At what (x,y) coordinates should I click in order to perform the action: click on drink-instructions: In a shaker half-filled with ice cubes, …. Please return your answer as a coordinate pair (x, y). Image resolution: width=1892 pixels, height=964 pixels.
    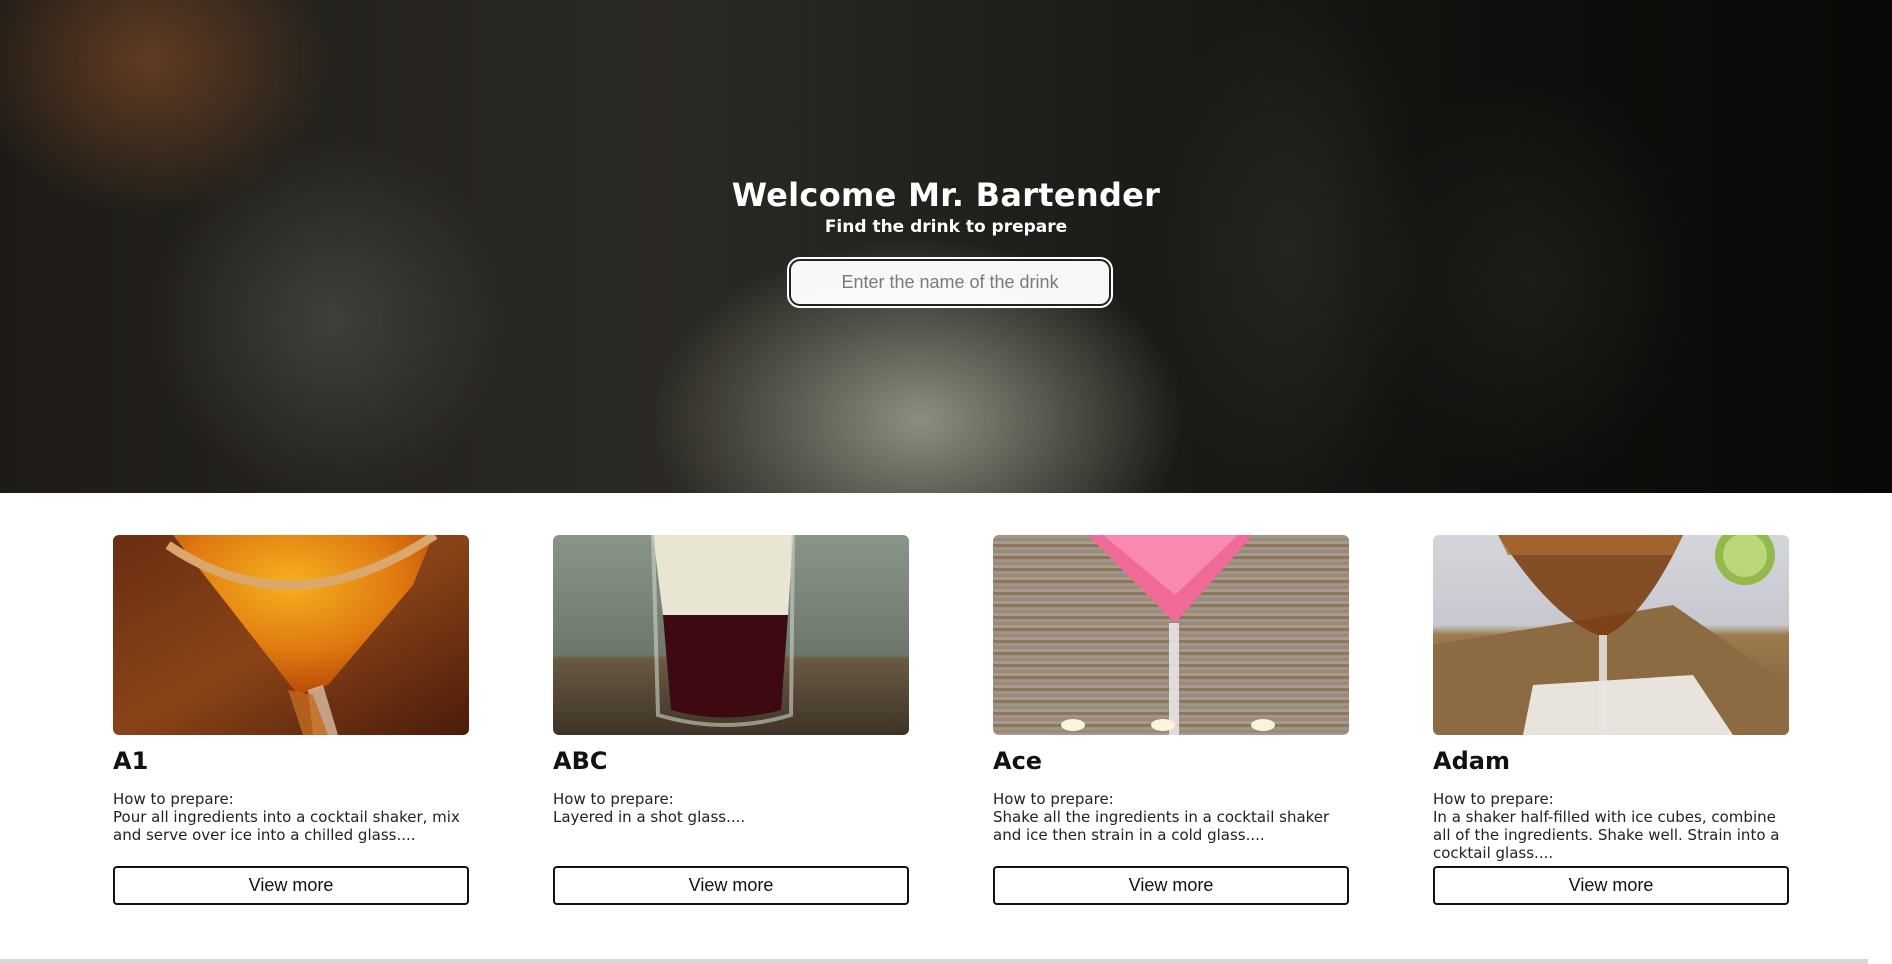
    Looking at the image, I should click on (1606, 835).